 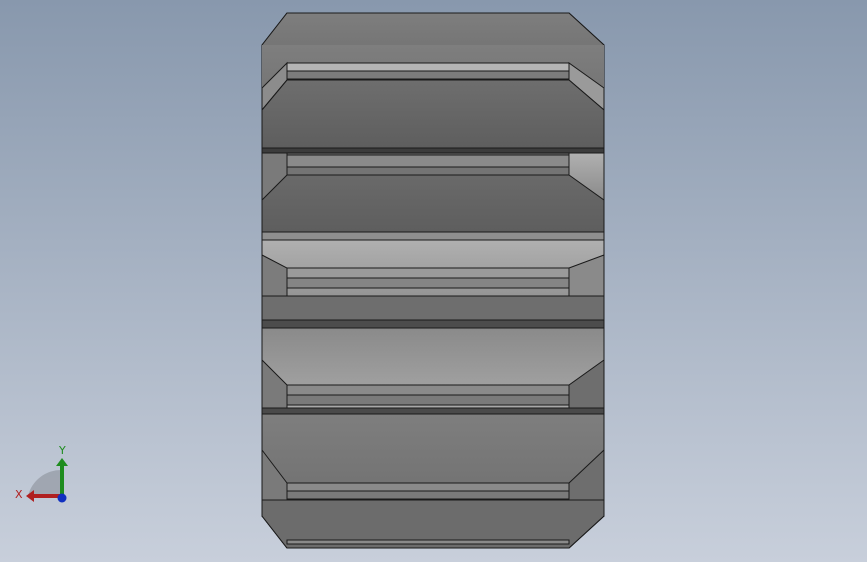 What do you see at coordinates (428, 542) in the screenshot?
I see `bottom-edge-line` at bounding box center [428, 542].